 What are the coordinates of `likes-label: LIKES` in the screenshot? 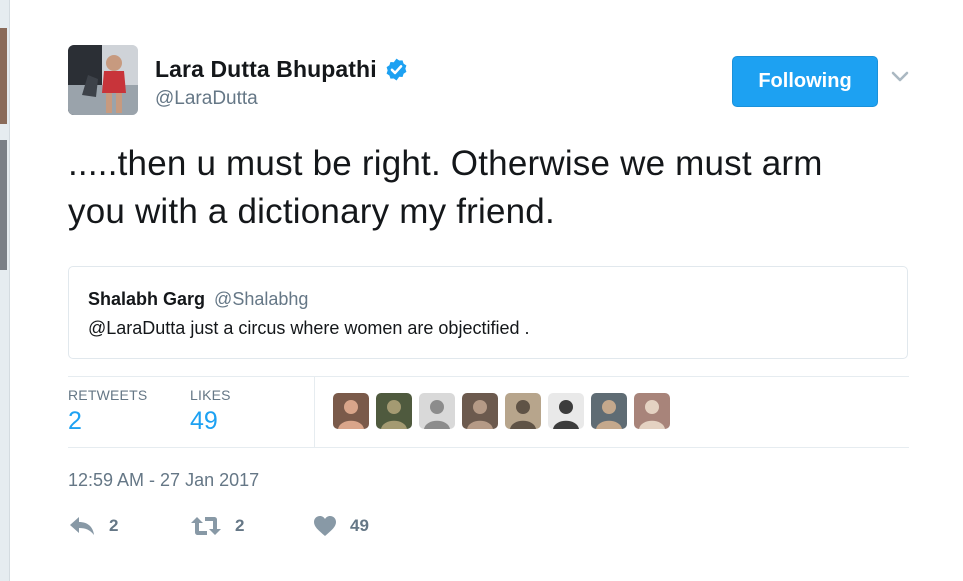 It's located at (210, 395).